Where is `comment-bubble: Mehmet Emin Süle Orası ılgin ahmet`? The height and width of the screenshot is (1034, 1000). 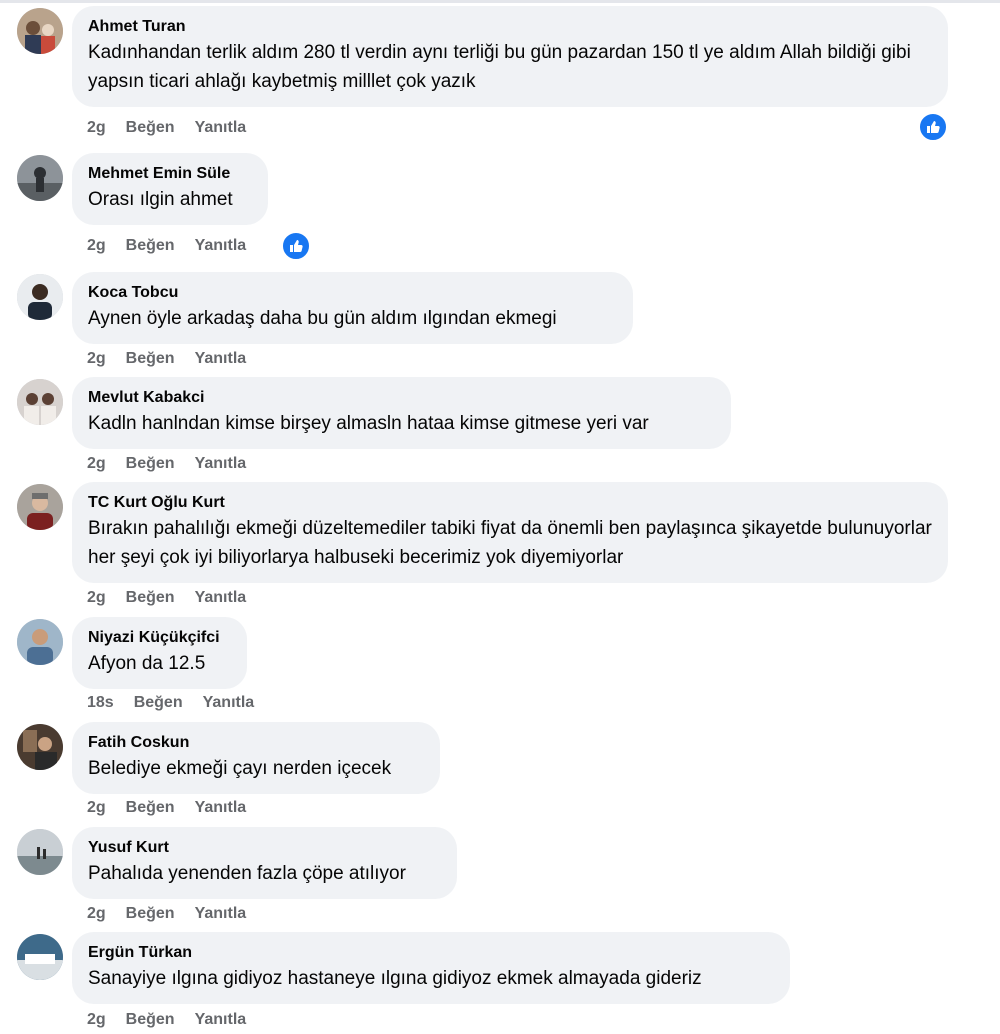
comment-bubble: Mehmet Emin Süle Orası ılgin ahmet is located at coordinates (170, 189).